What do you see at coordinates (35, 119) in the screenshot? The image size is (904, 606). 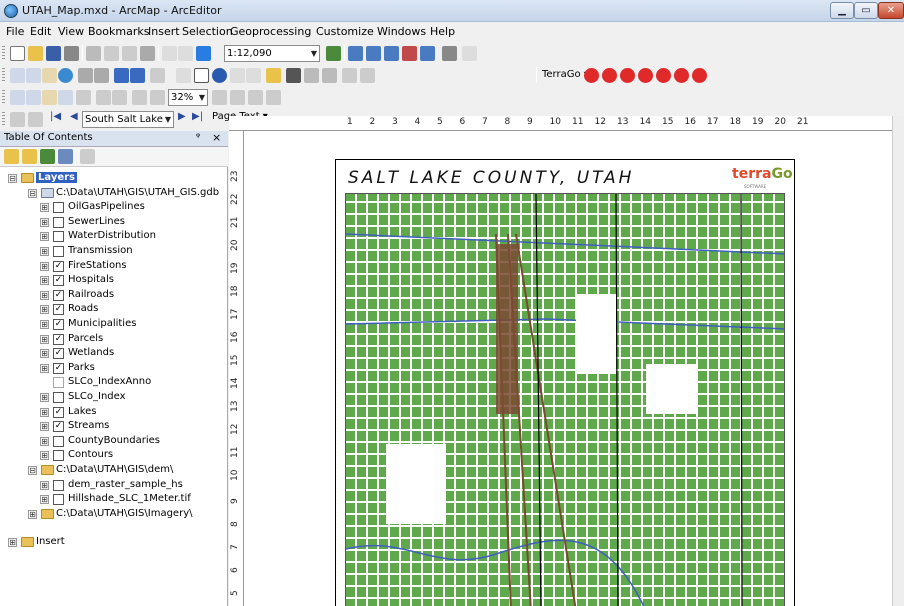 I see `ddp-refresh-icon` at bounding box center [35, 119].